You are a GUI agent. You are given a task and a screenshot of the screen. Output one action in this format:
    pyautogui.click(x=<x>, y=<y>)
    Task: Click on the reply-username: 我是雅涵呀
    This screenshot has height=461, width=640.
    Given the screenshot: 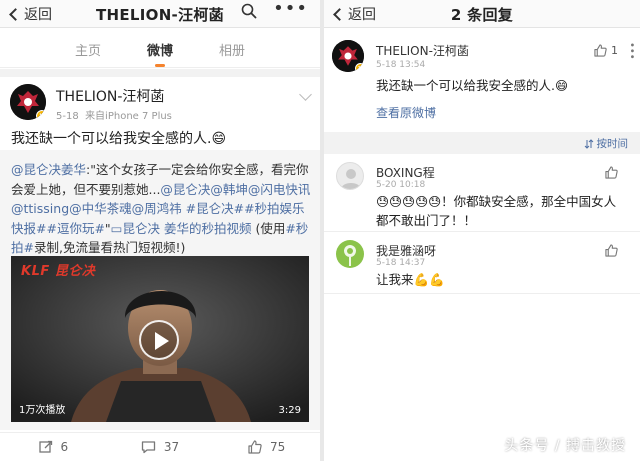 What is the action you would take?
    pyautogui.click(x=406, y=250)
    